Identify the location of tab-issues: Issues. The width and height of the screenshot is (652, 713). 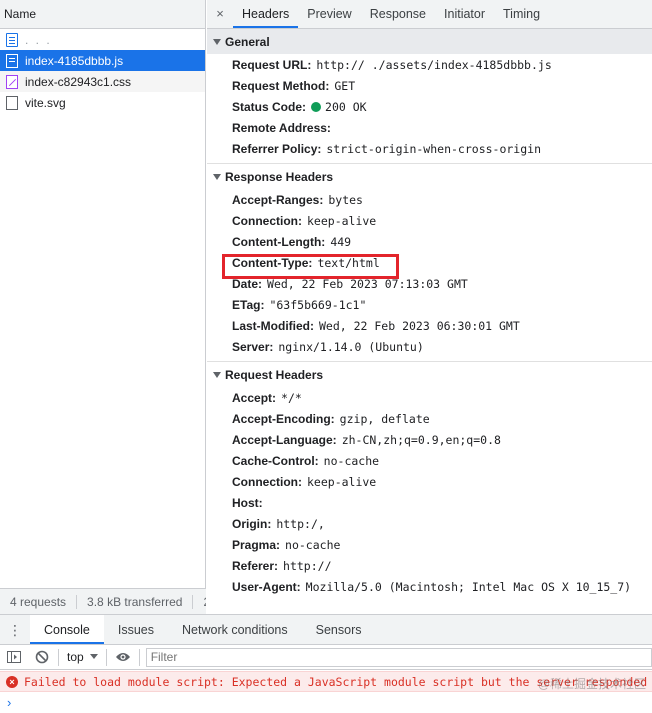
(136, 629).